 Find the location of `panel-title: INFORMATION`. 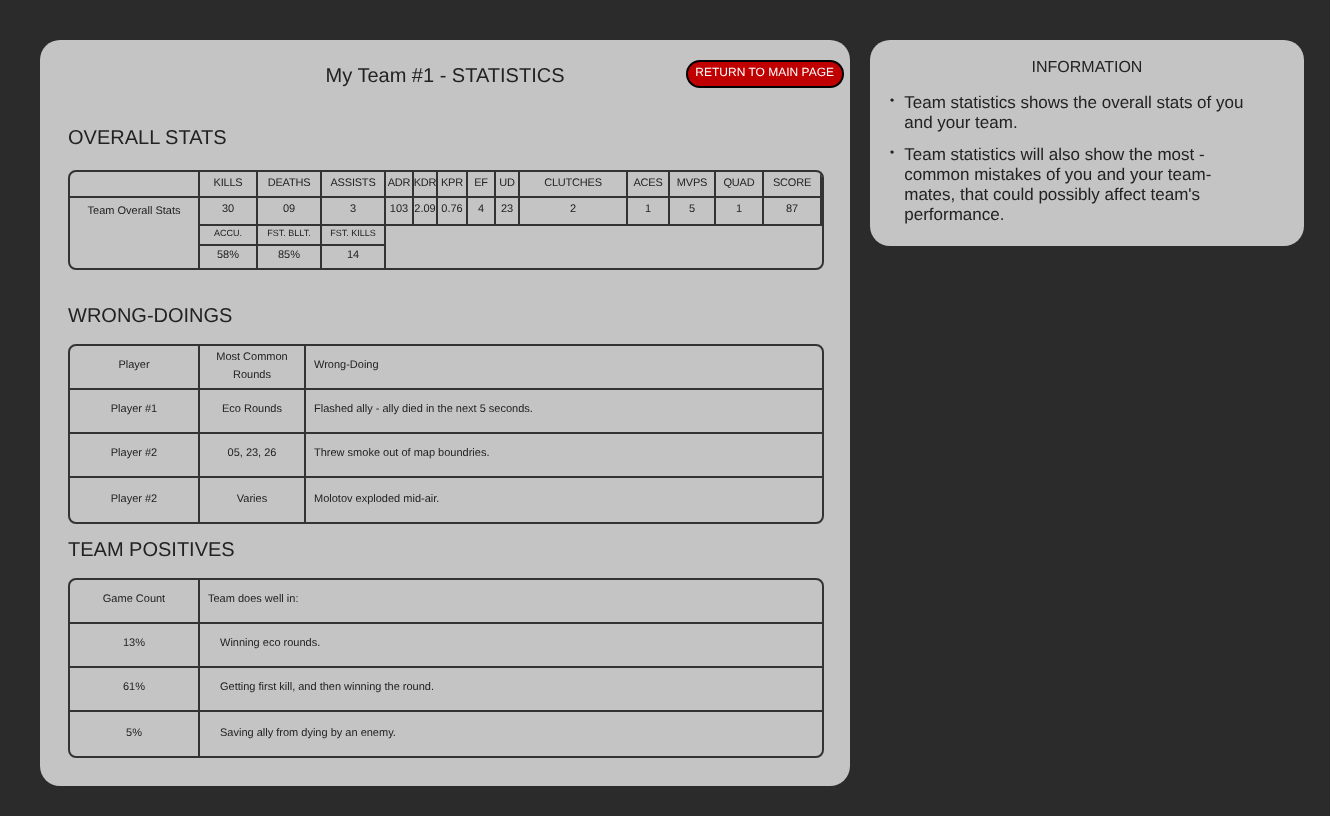

panel-title: INFORMATION is located at coordinates (1087, 68).